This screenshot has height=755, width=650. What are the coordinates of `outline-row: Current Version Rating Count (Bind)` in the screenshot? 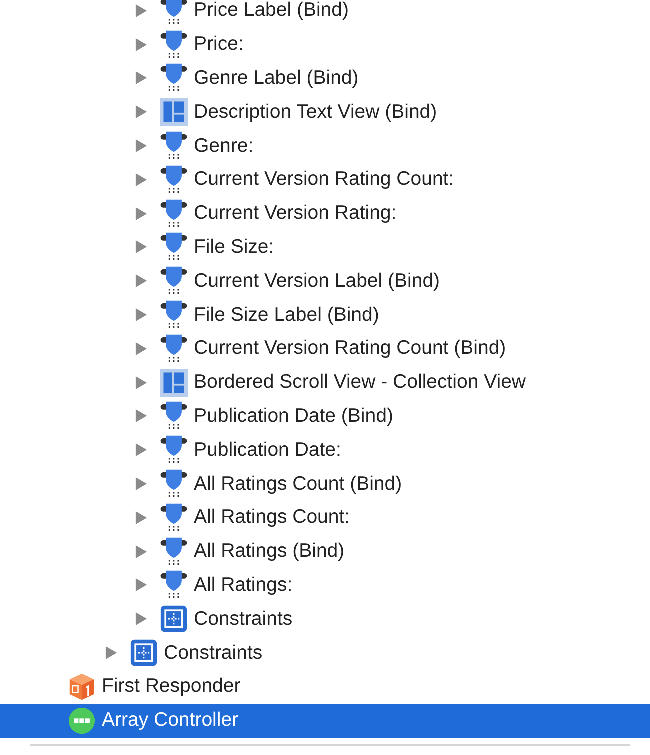 It's located at (325, 349).